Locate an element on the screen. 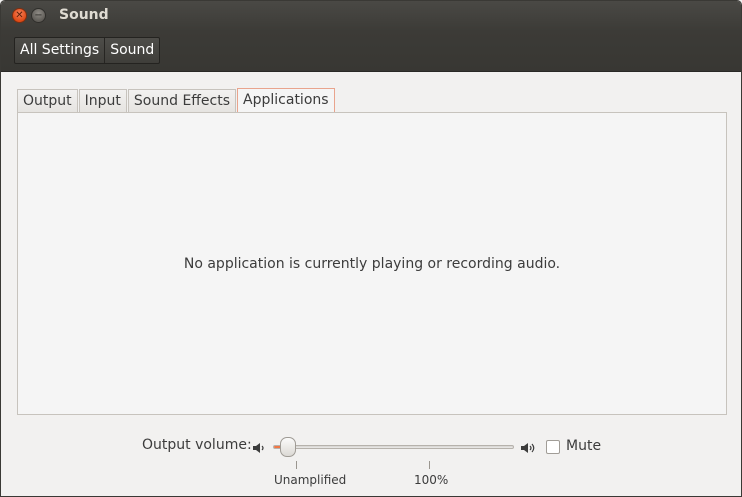 Image resolution: width=742 pixels, height=497 pixels. tab-applications: Applications is located at coordinates (286, 100).